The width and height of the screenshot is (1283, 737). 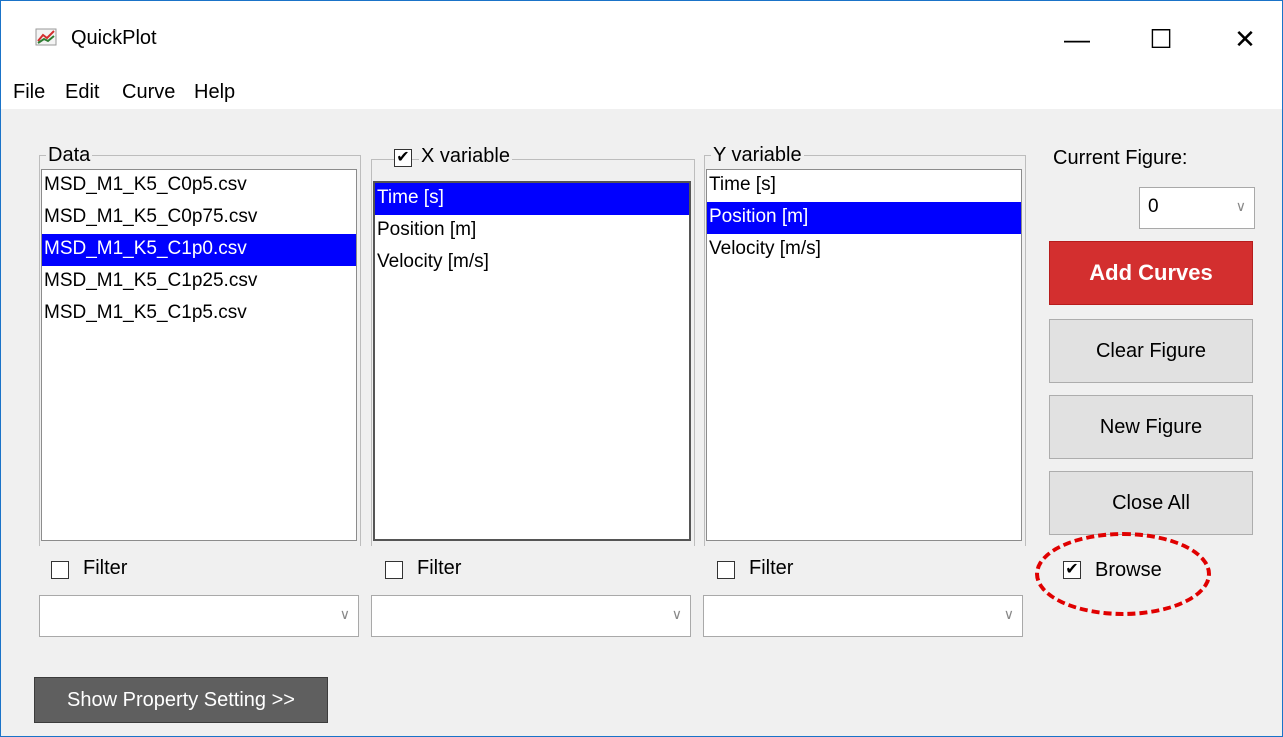 What do you see at coordinates (1153, 206) in the screenshot?
I see `current-figure-value: 0` at bounding box center [1153, 206].